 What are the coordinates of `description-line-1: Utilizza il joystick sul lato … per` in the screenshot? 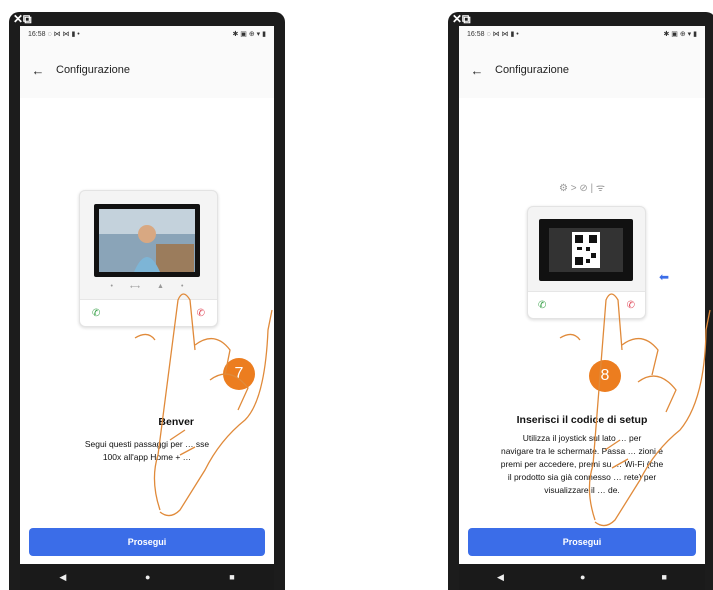 It's located at (582, 438).